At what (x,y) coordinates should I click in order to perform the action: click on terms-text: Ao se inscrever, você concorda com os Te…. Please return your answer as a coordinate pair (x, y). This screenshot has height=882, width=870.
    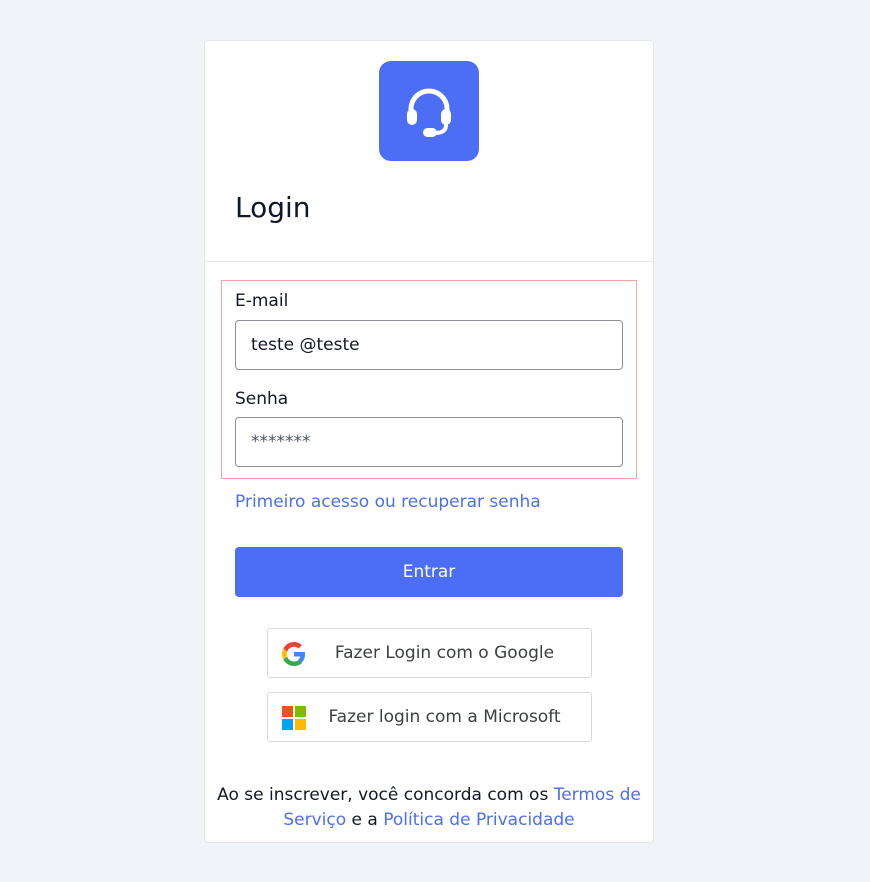
    Looking at the image, I should click on (429, 808).